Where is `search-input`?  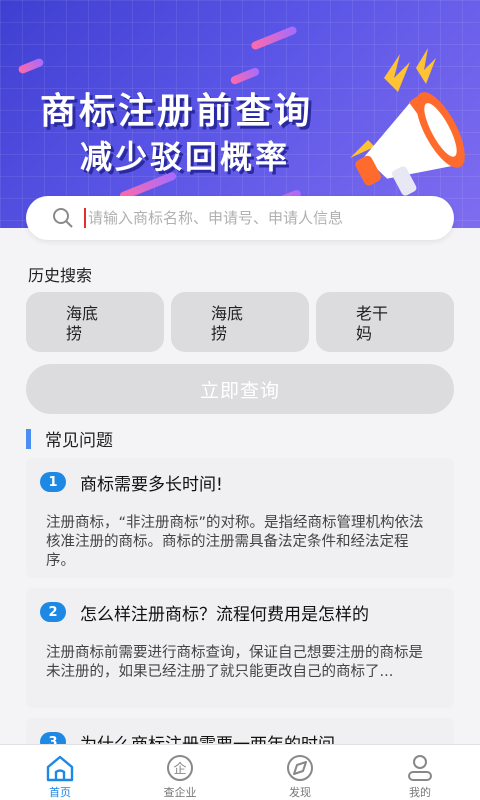 search-input is located at coordinates (258, 218).